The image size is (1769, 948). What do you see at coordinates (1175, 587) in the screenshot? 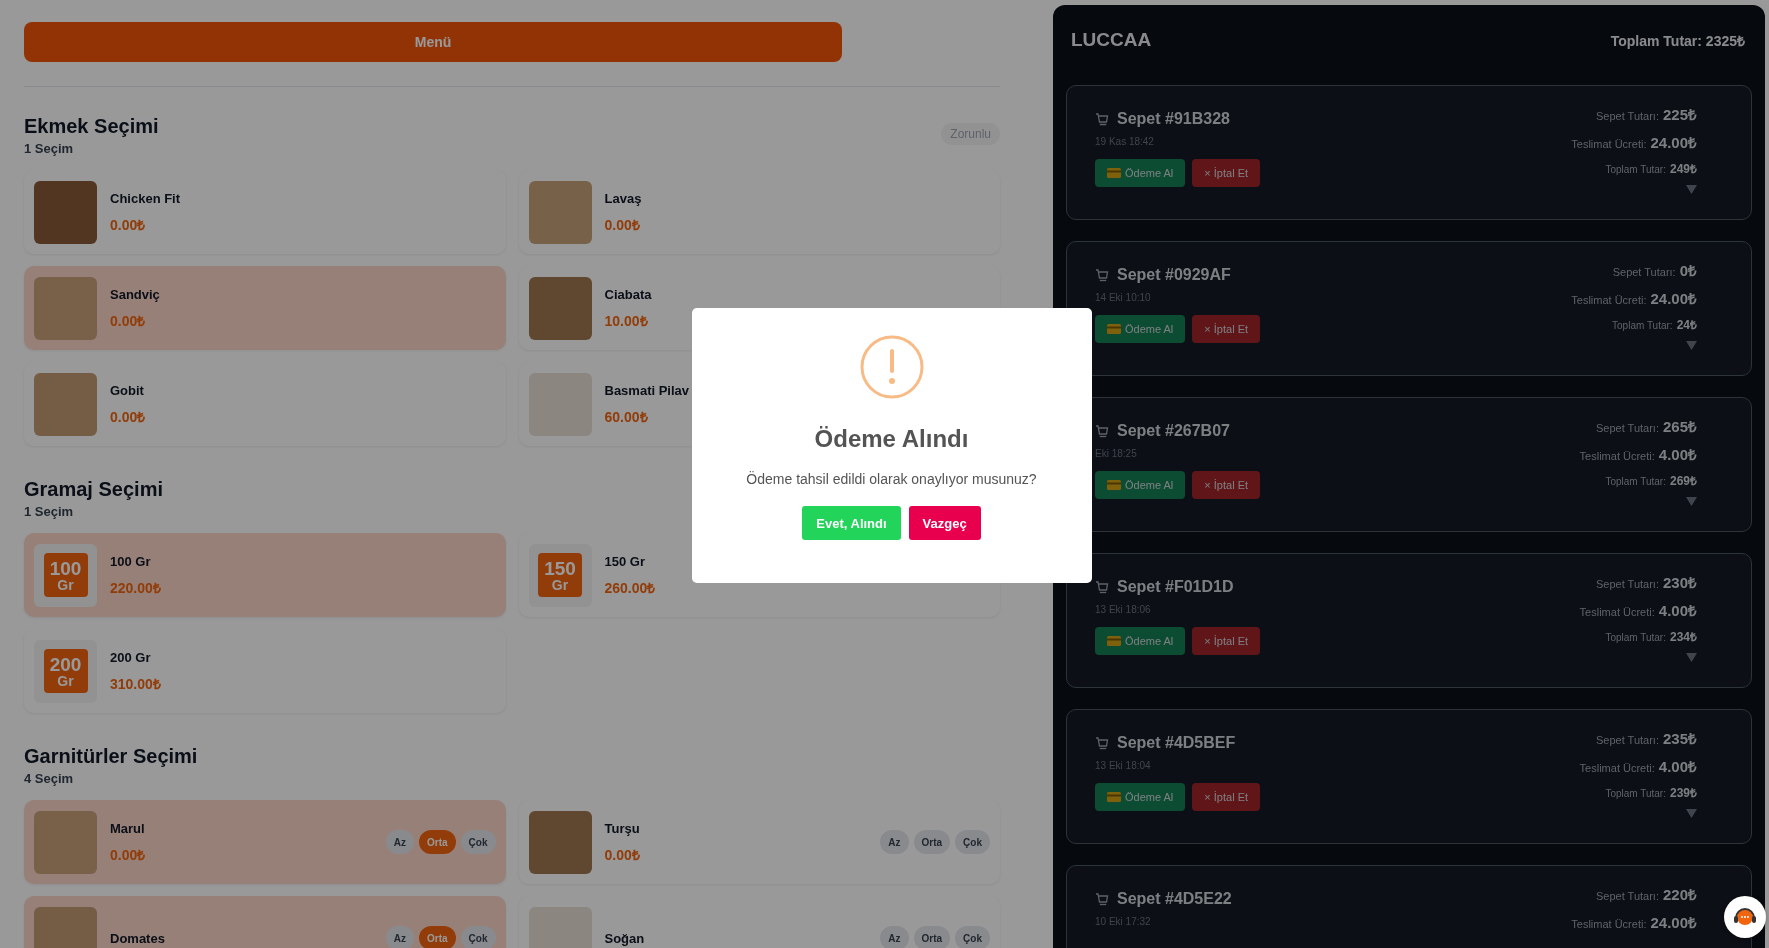
I see `basket-title: Sepet #F01D1D` at bounding box center [1175, 587].